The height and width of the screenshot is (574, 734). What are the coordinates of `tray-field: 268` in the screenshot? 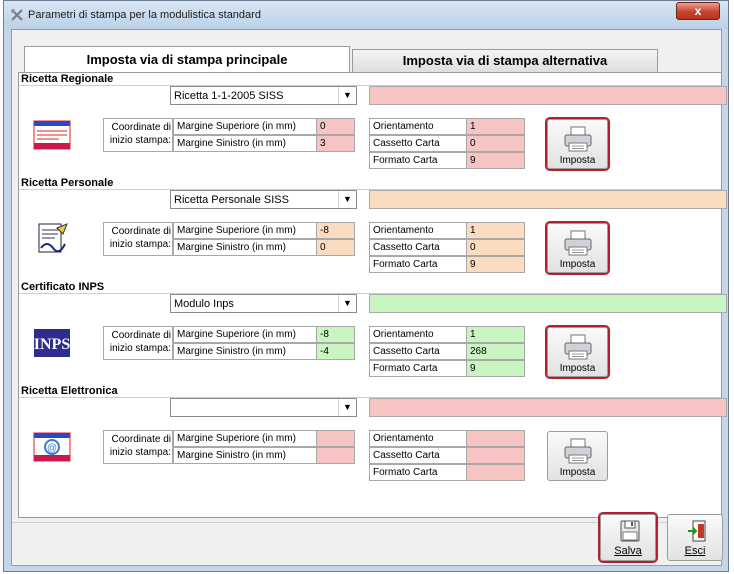 It's located at (495, 351).